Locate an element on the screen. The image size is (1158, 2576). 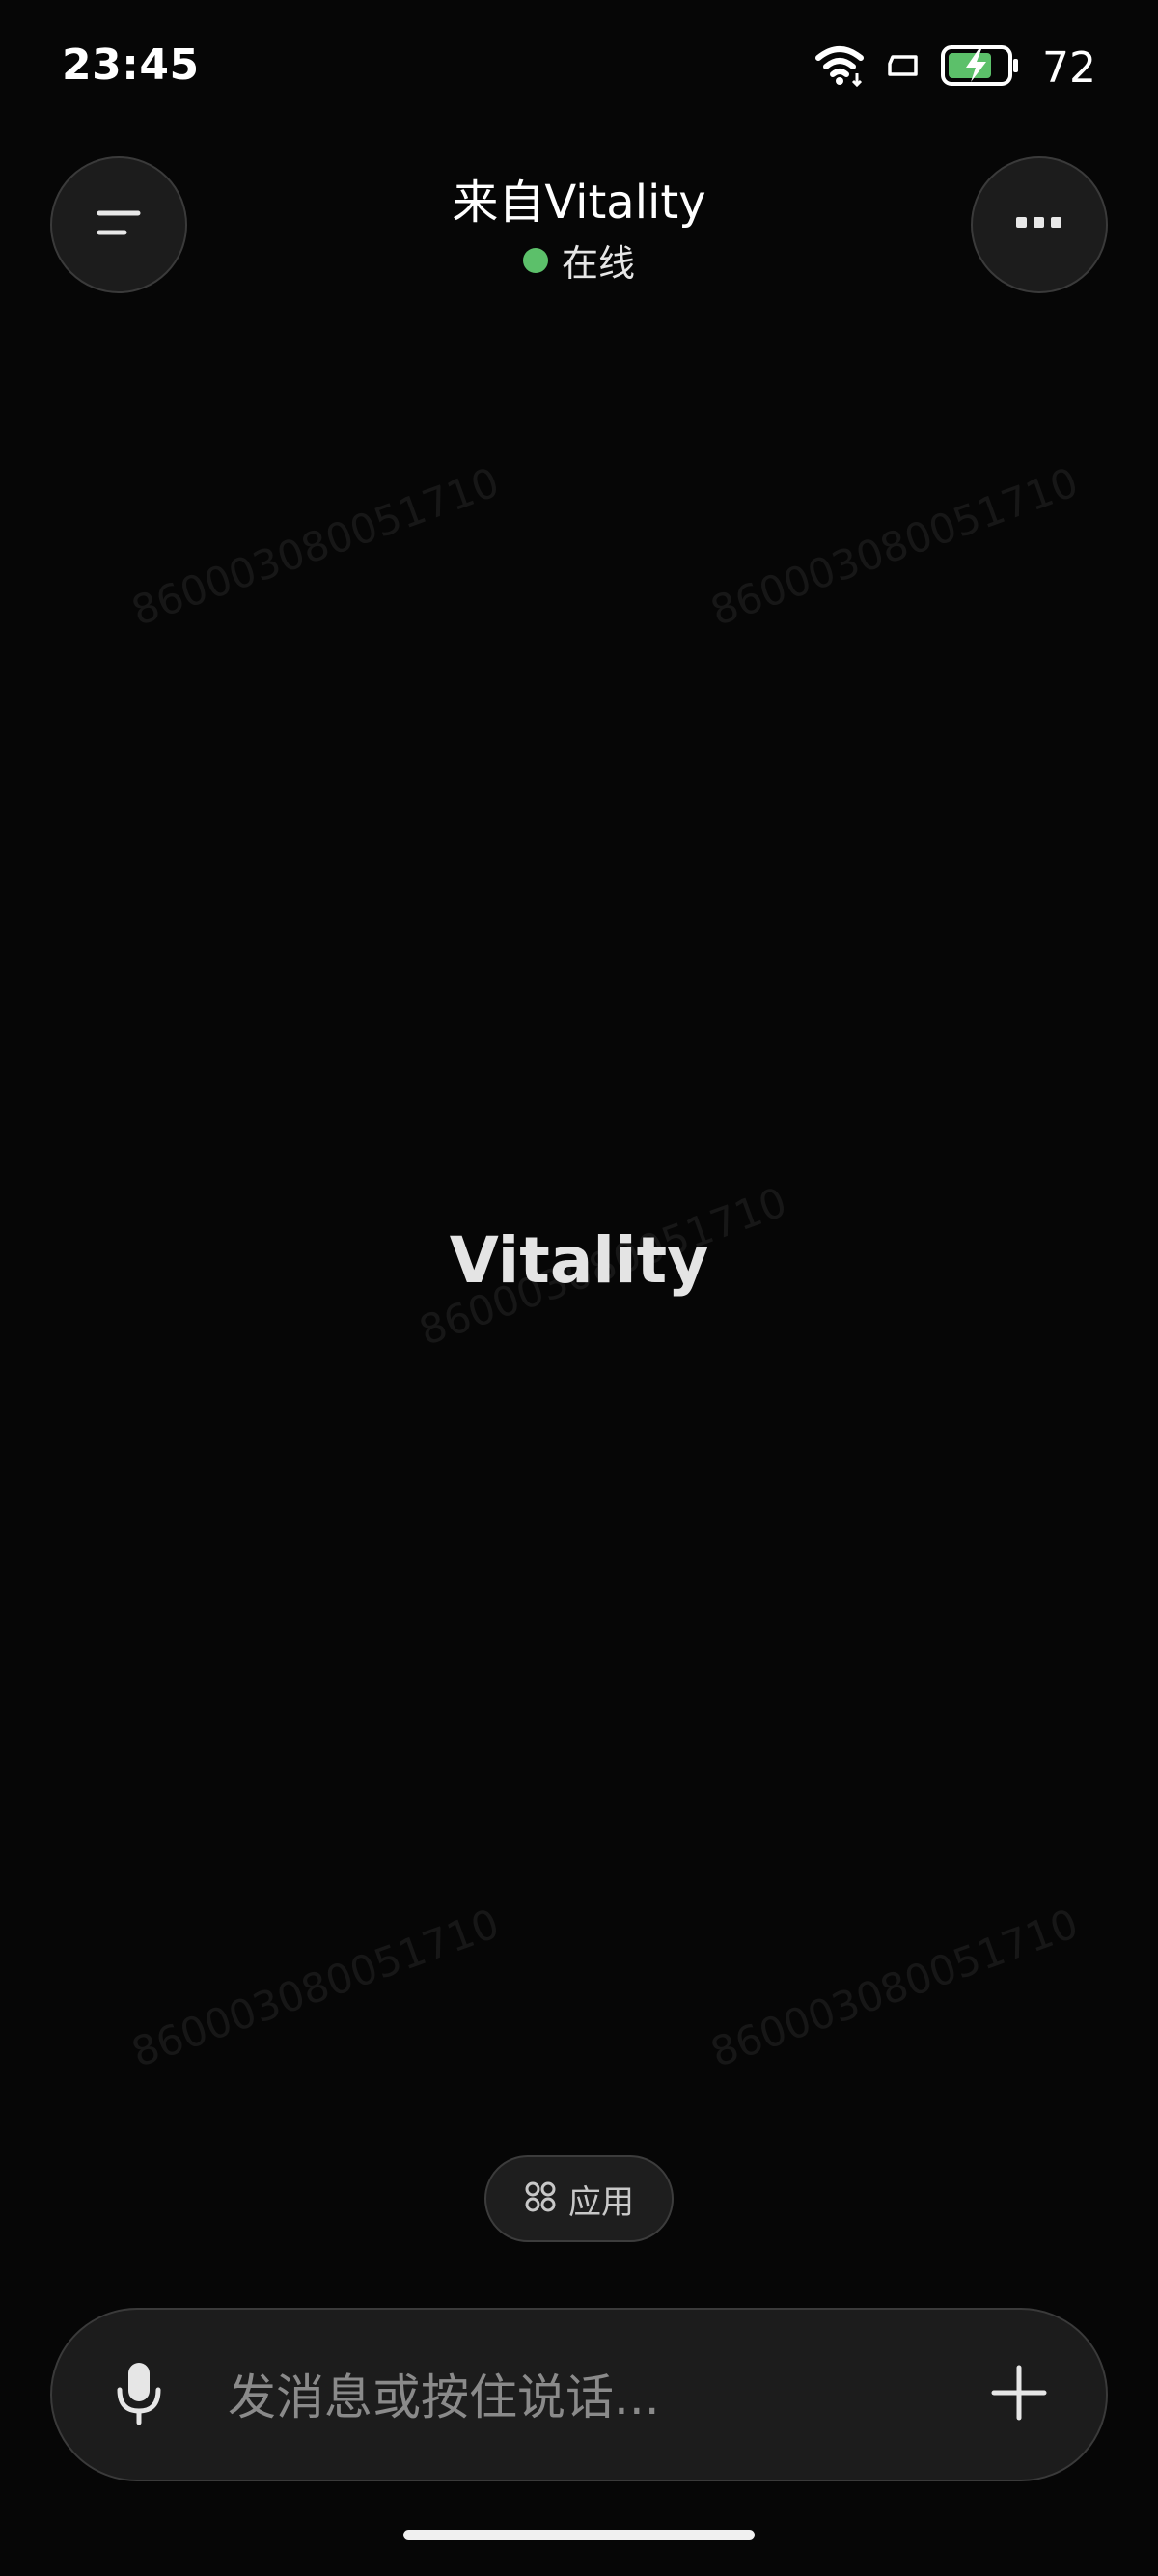
battery-charging-icon is located at coordinates (980, 67).